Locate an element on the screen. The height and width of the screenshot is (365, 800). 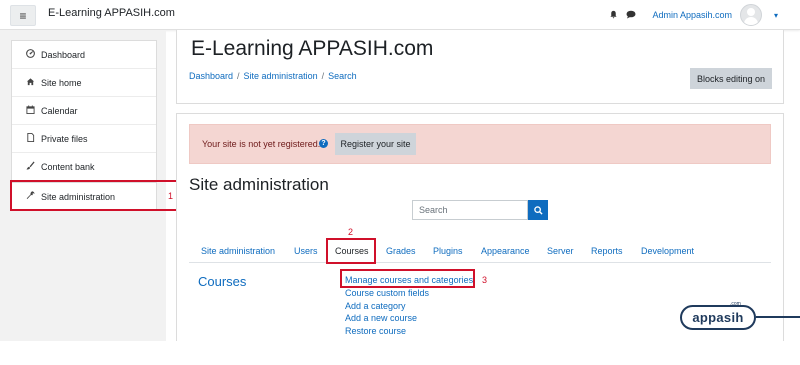
home-icon is located at coordinates (30, 82).